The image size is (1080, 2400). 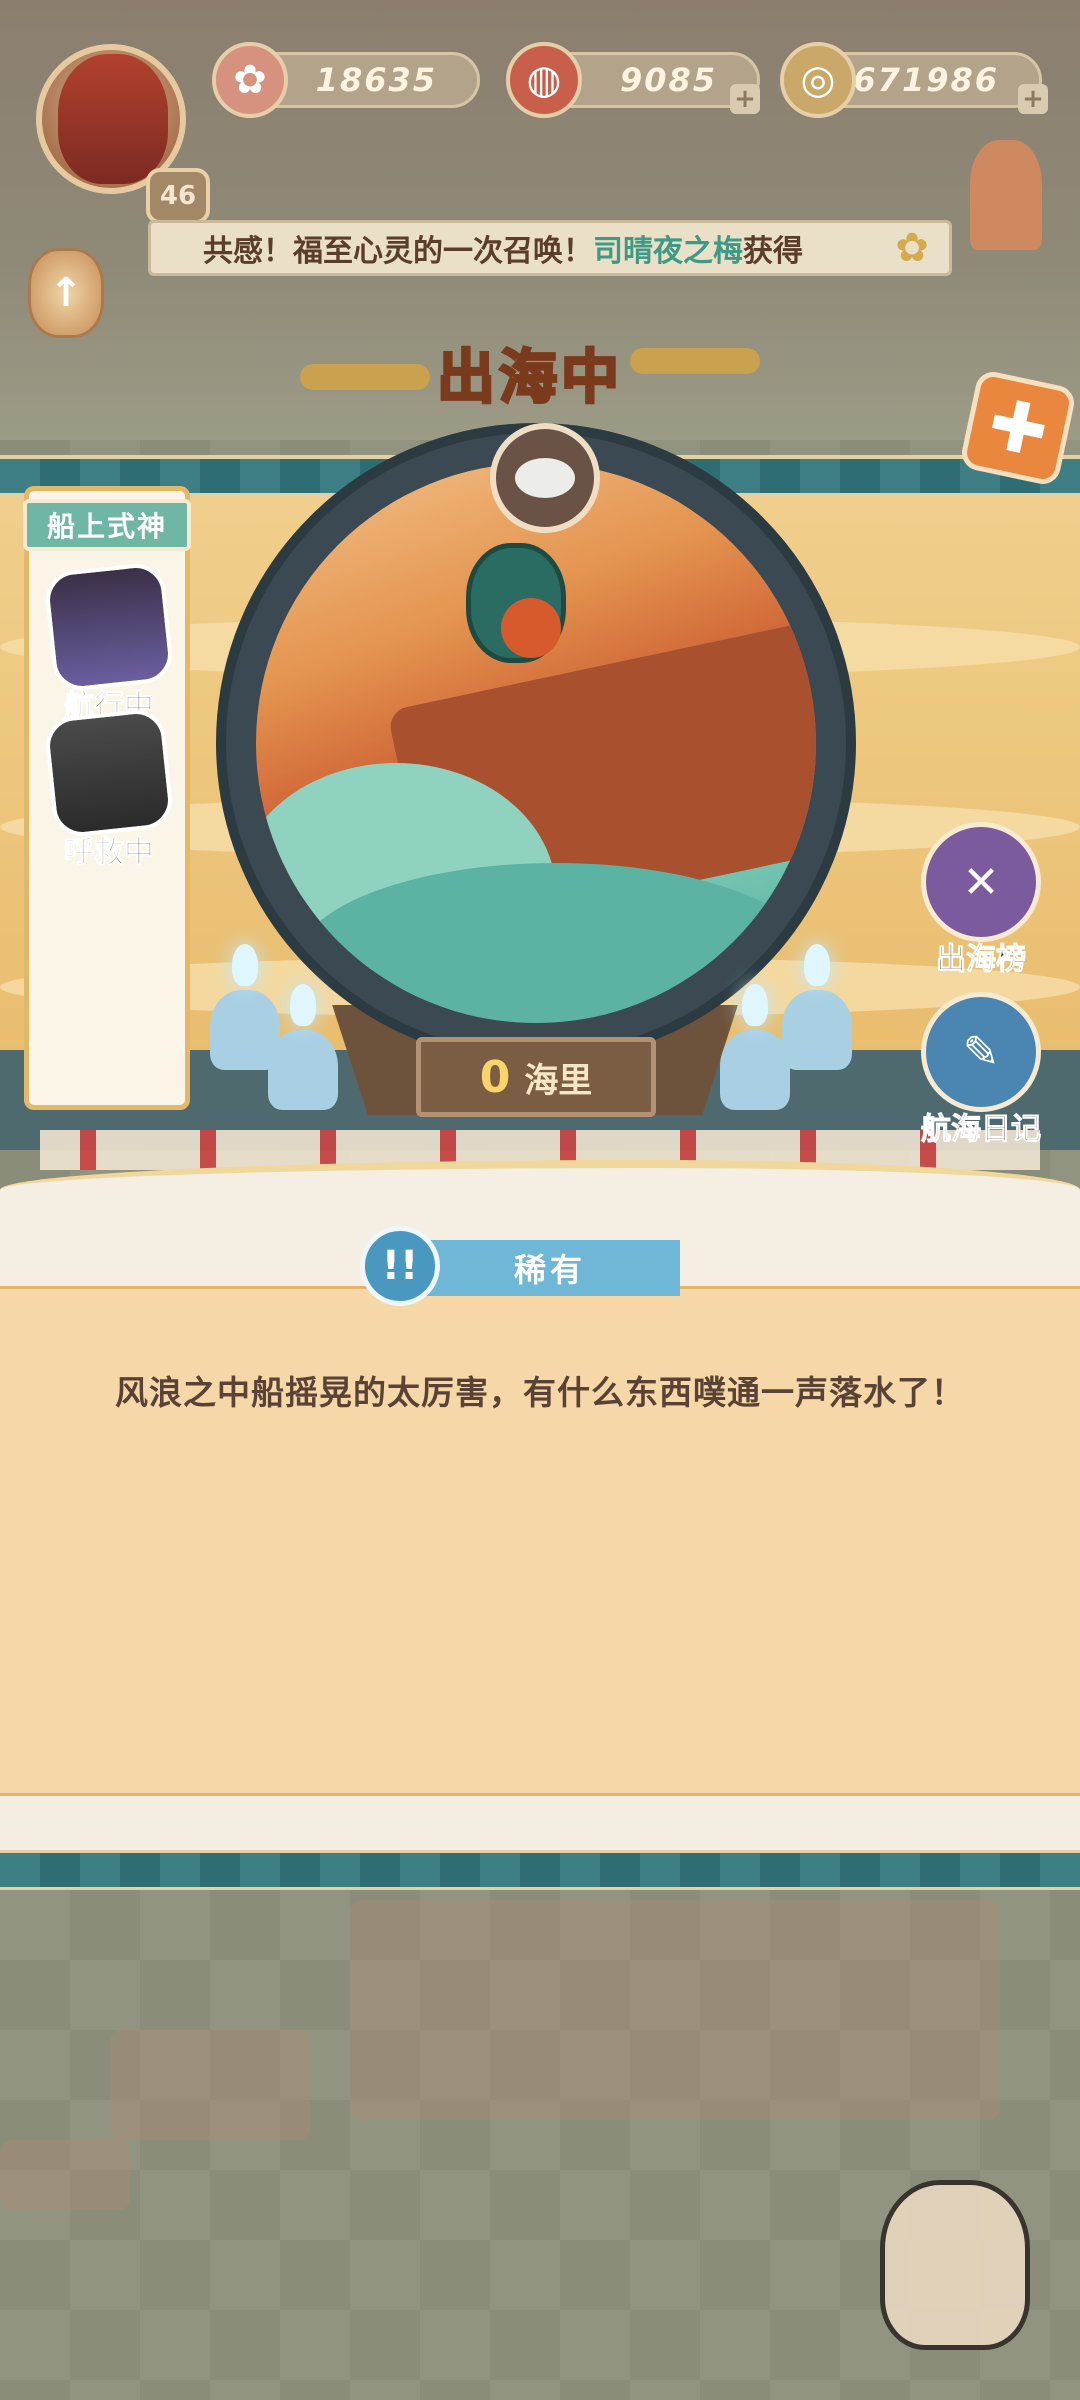 I want to click on coin-plus-button: +, so click(x=1033, y=99).